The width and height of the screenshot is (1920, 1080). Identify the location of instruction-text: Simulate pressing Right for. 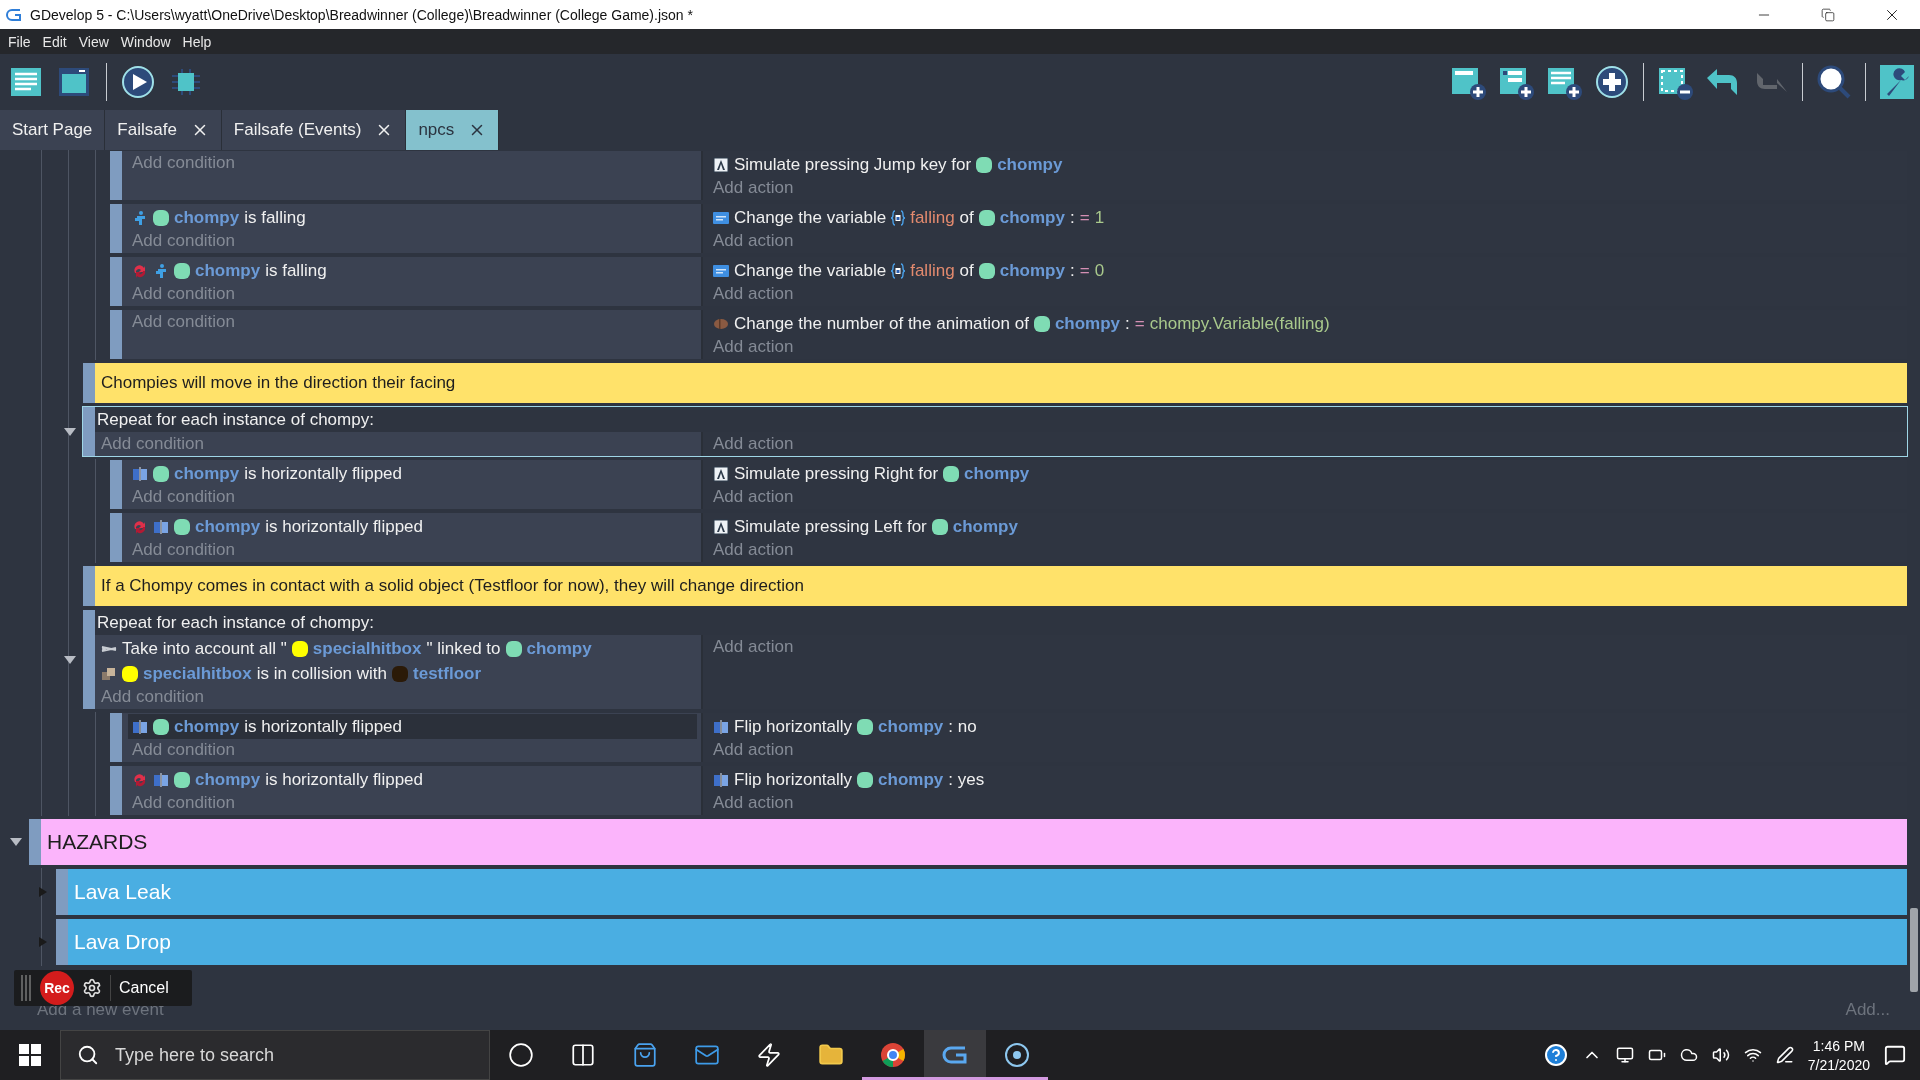
(836, 473).